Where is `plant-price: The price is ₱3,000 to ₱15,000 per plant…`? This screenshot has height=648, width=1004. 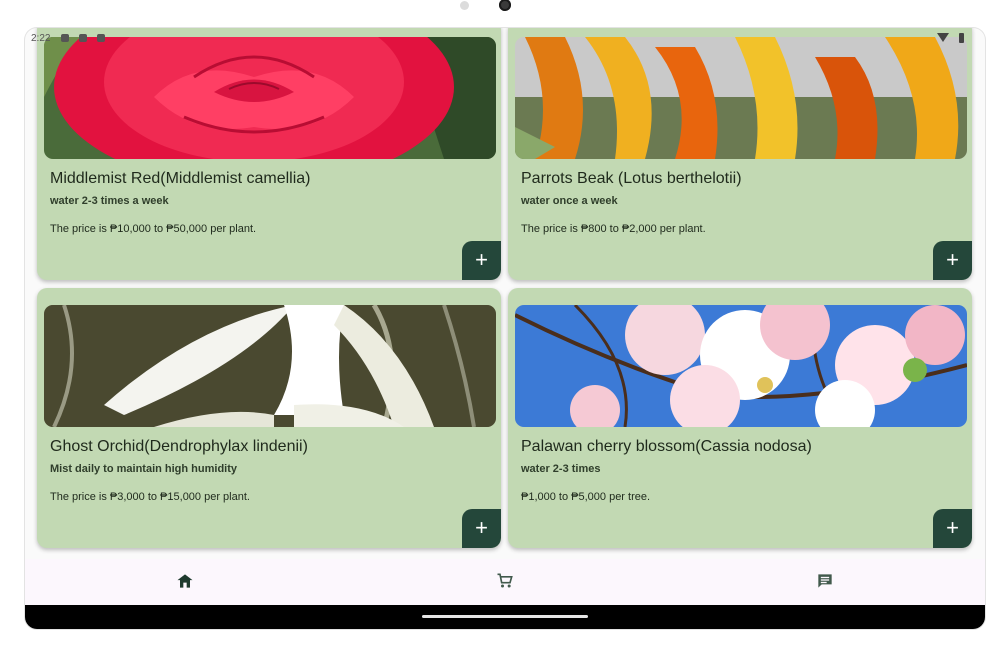
plant-price: The price is ₱3,000 to ₱15,000 per plant… is located at coordinates (150, 497).